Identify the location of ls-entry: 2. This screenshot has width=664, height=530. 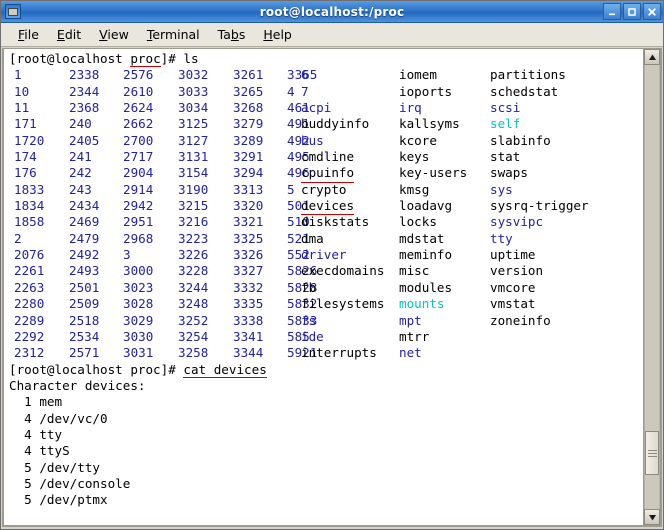
(18, 238).